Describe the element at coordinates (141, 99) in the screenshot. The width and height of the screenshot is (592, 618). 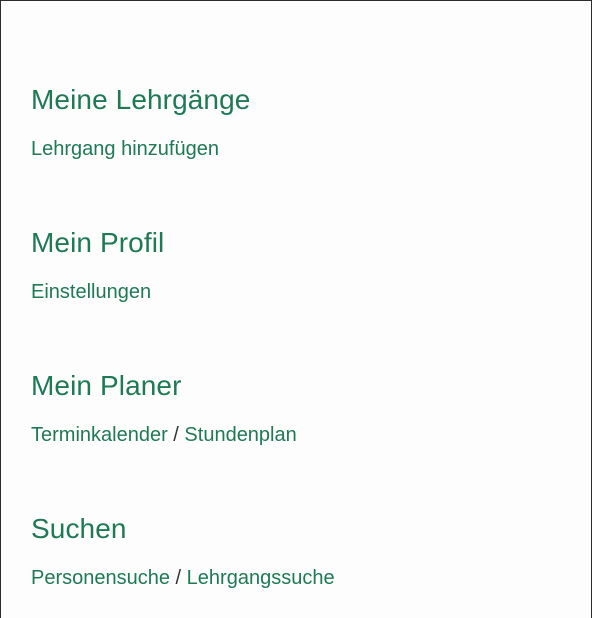
I see `section-heading-my-courses: Meine Lehrgänge` at that location.